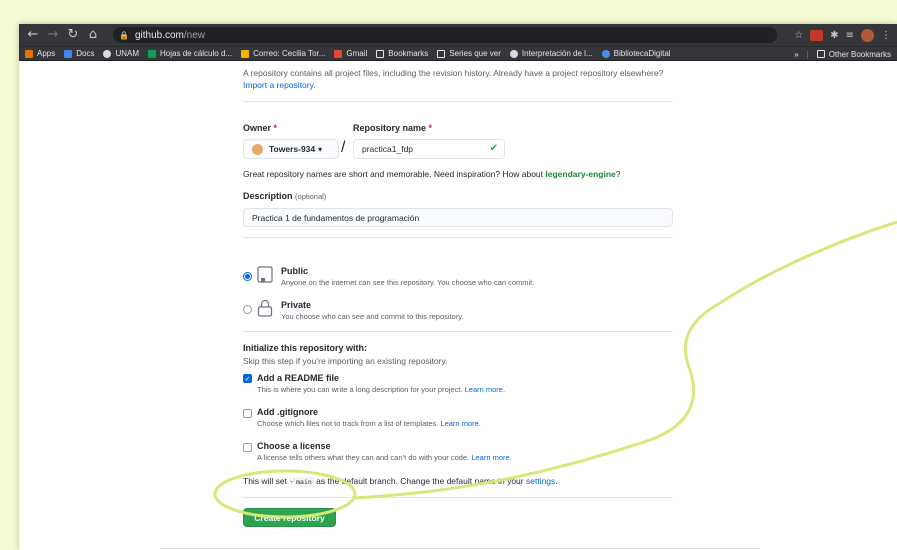 The width and height of the screenshot is (897, 550). What do you see at coordinates (257, 149) in the screenshot?
I see `owner-avatar-icon` at bounding box center [257, 149].